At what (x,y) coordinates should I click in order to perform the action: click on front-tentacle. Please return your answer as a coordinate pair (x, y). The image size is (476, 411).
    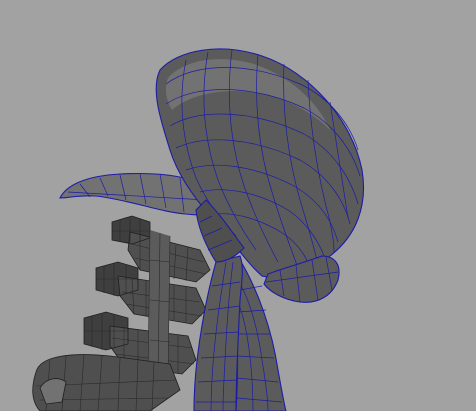
    Looking at the image, I should click on (218, 333).